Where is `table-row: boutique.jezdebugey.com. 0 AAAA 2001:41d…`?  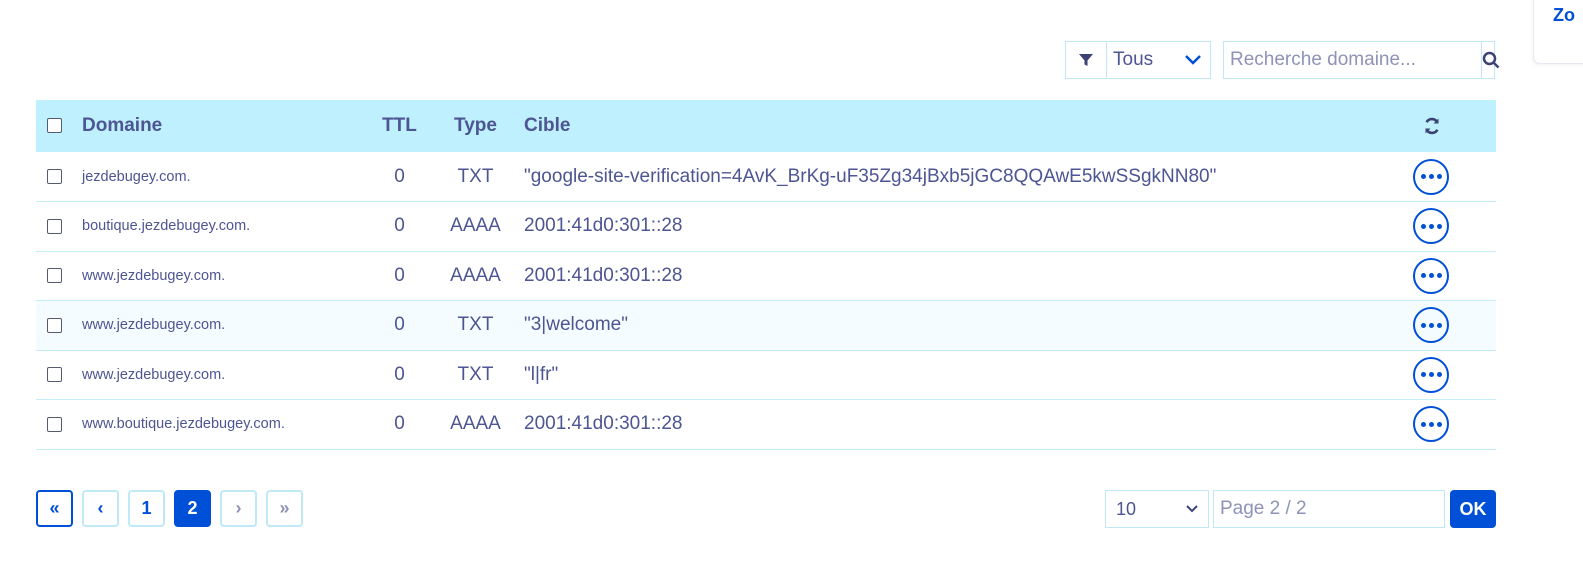 table-row: boutique.jezdebugey.com. 0 AAAA 2001:41d… is located at coordinates (766, 226).